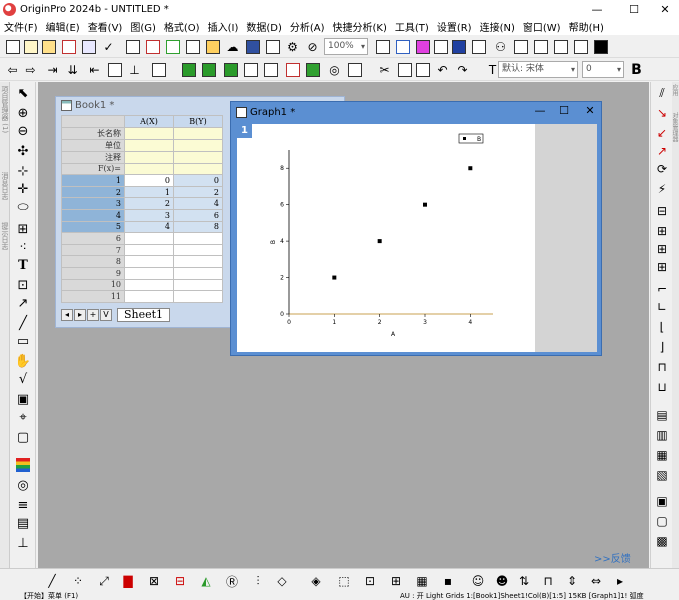 The width and height of the screenshot is (679, 600). I want to click on menu-window: 窗口(W), so click(542, 26).